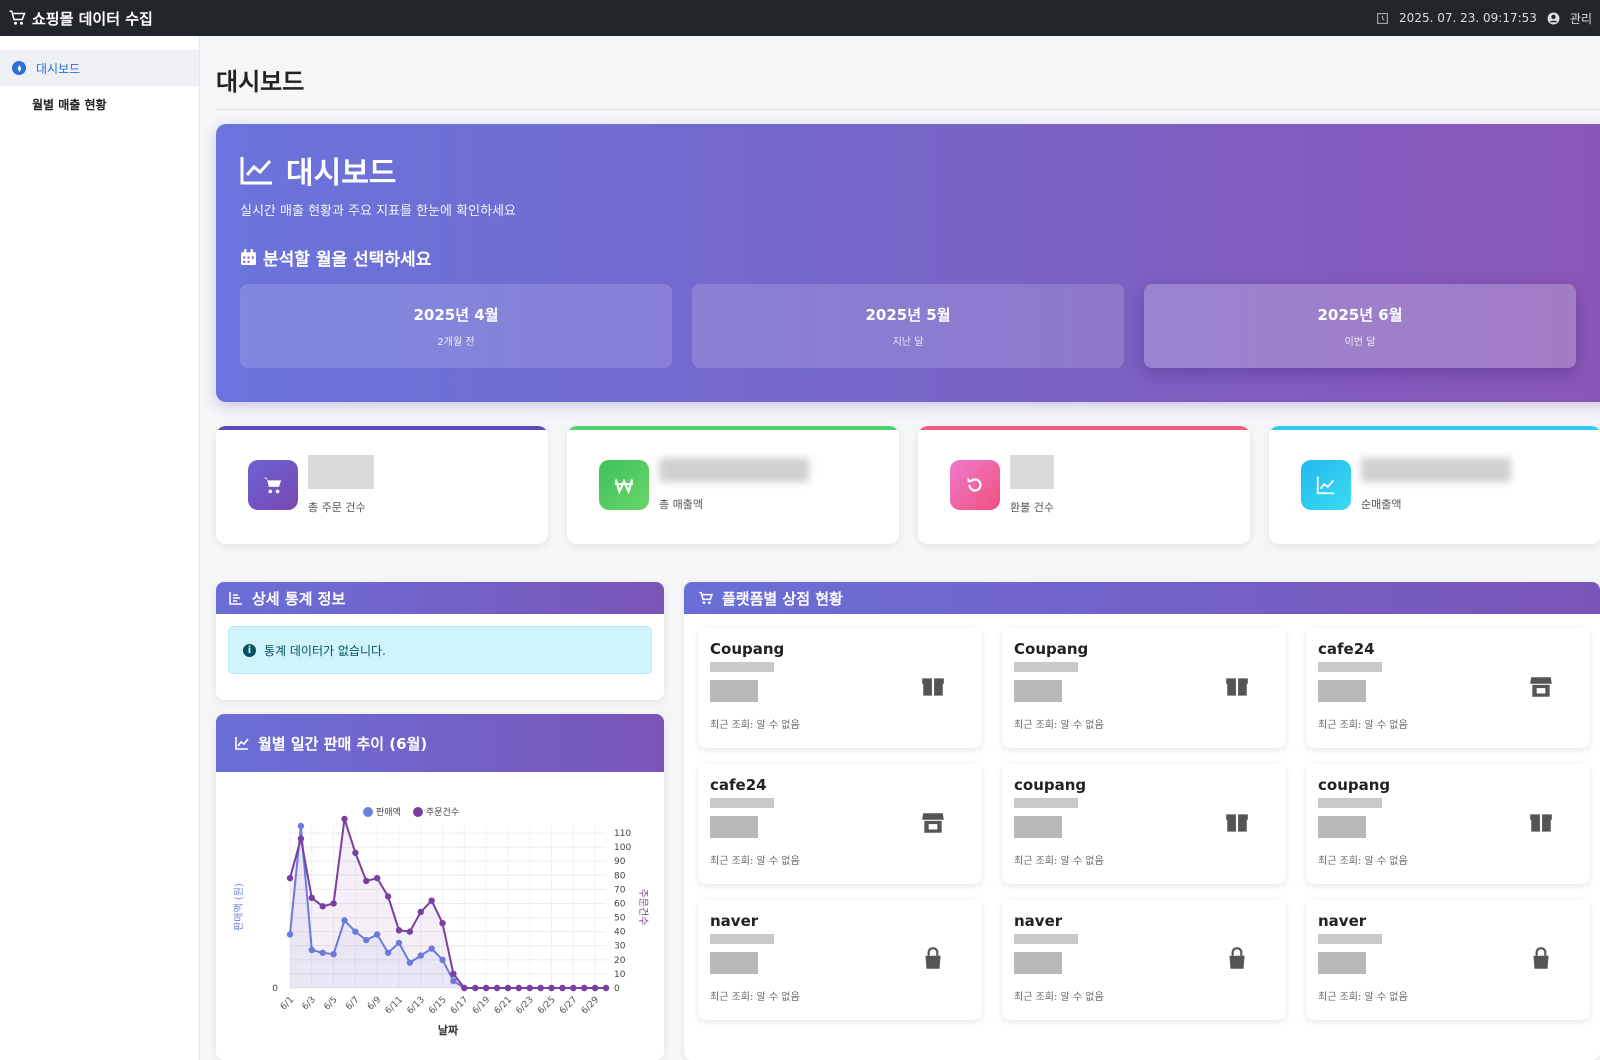 The image size is (1600, 1060). I want to click on stat-label: 환불 건수, so click(1032, 507).